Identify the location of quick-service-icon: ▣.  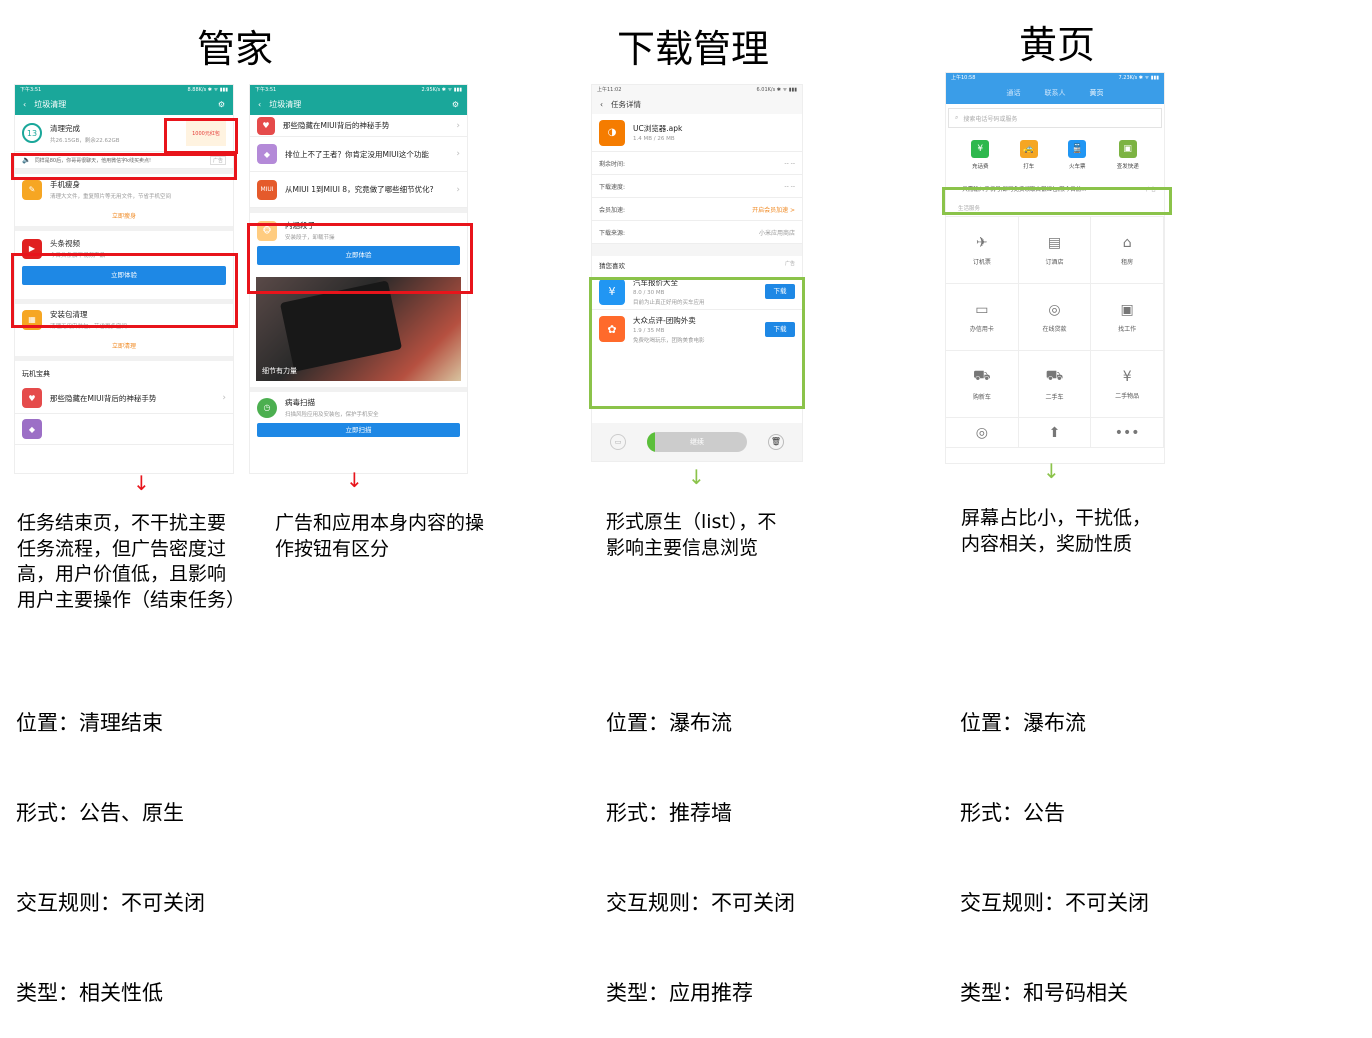
(1127, 149).